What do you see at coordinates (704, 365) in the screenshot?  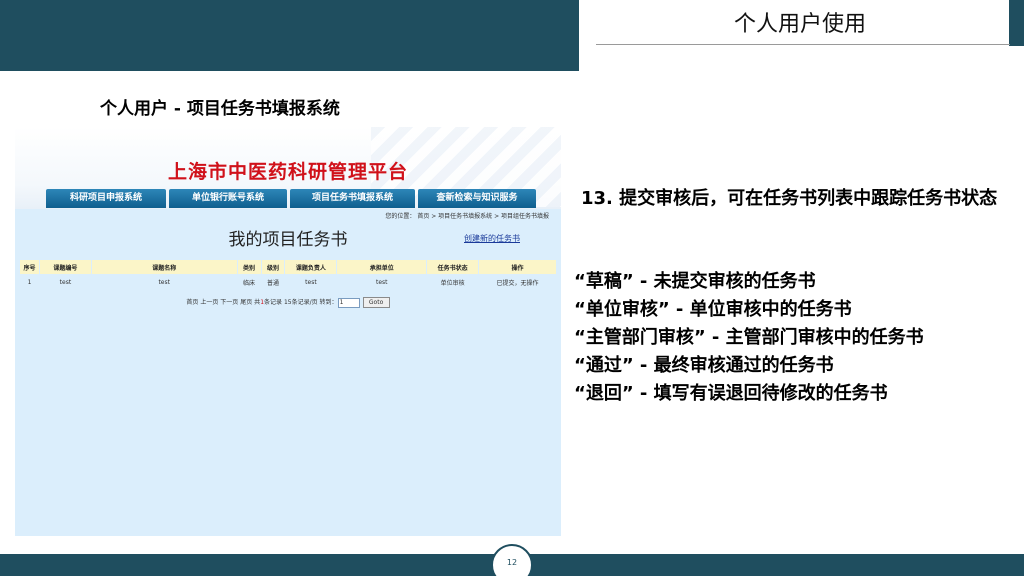 I see `status-approved: “通过” - 最终审核通过的任务书` at bounding box center [704, 365].